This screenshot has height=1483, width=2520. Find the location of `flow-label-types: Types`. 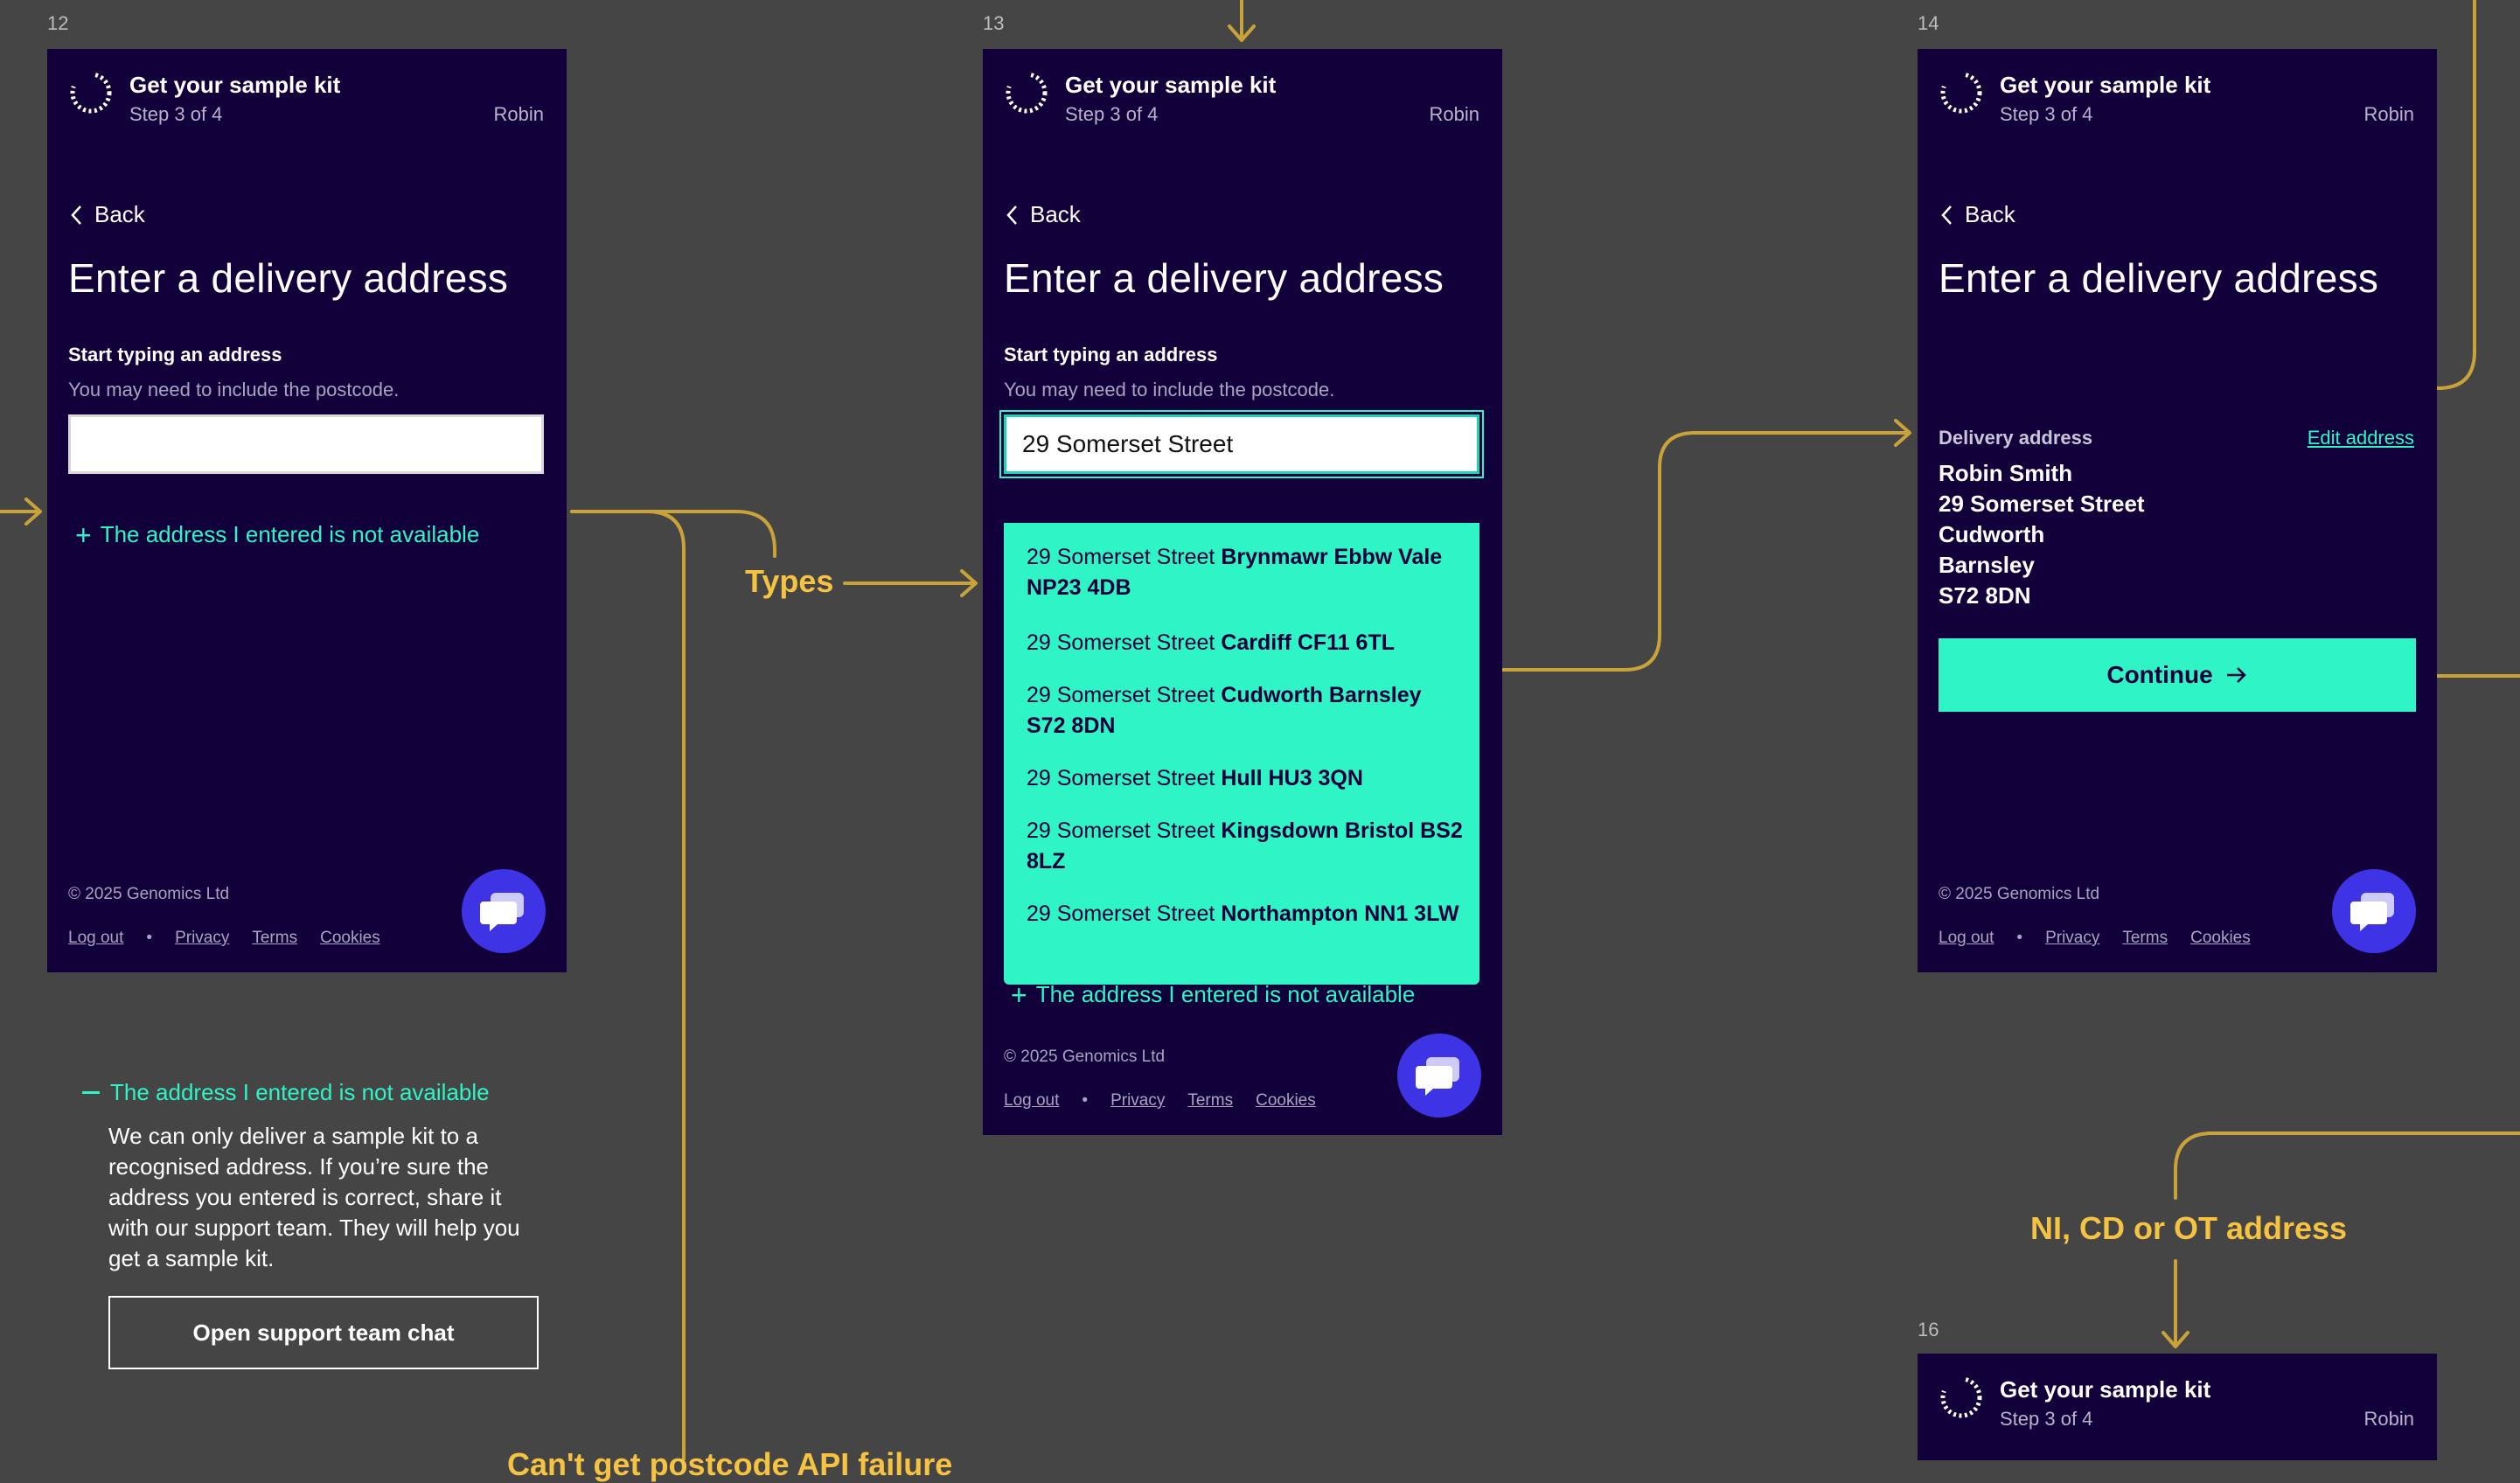

flow-label-types: Types is located at coordinates (789, 581).